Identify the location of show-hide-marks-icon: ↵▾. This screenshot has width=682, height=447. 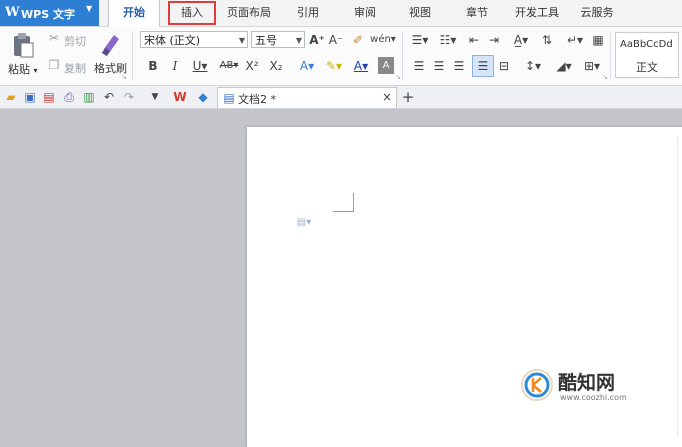
(575, 39).